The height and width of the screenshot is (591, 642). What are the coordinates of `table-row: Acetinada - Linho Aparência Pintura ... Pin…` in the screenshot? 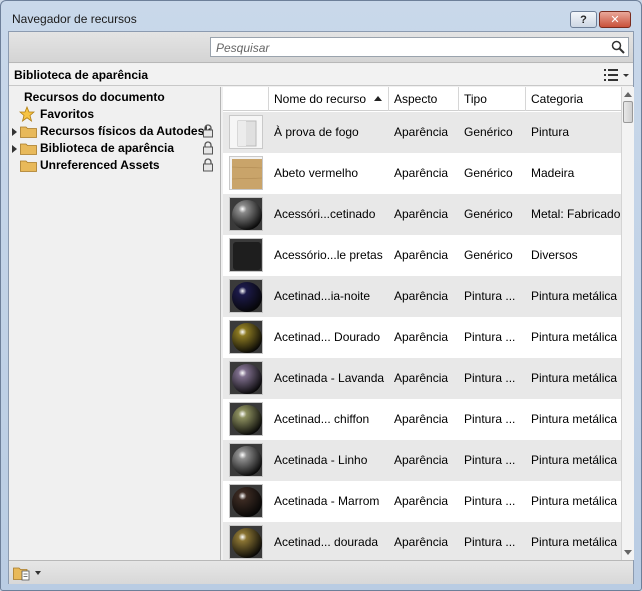 It's located at (422, 460).